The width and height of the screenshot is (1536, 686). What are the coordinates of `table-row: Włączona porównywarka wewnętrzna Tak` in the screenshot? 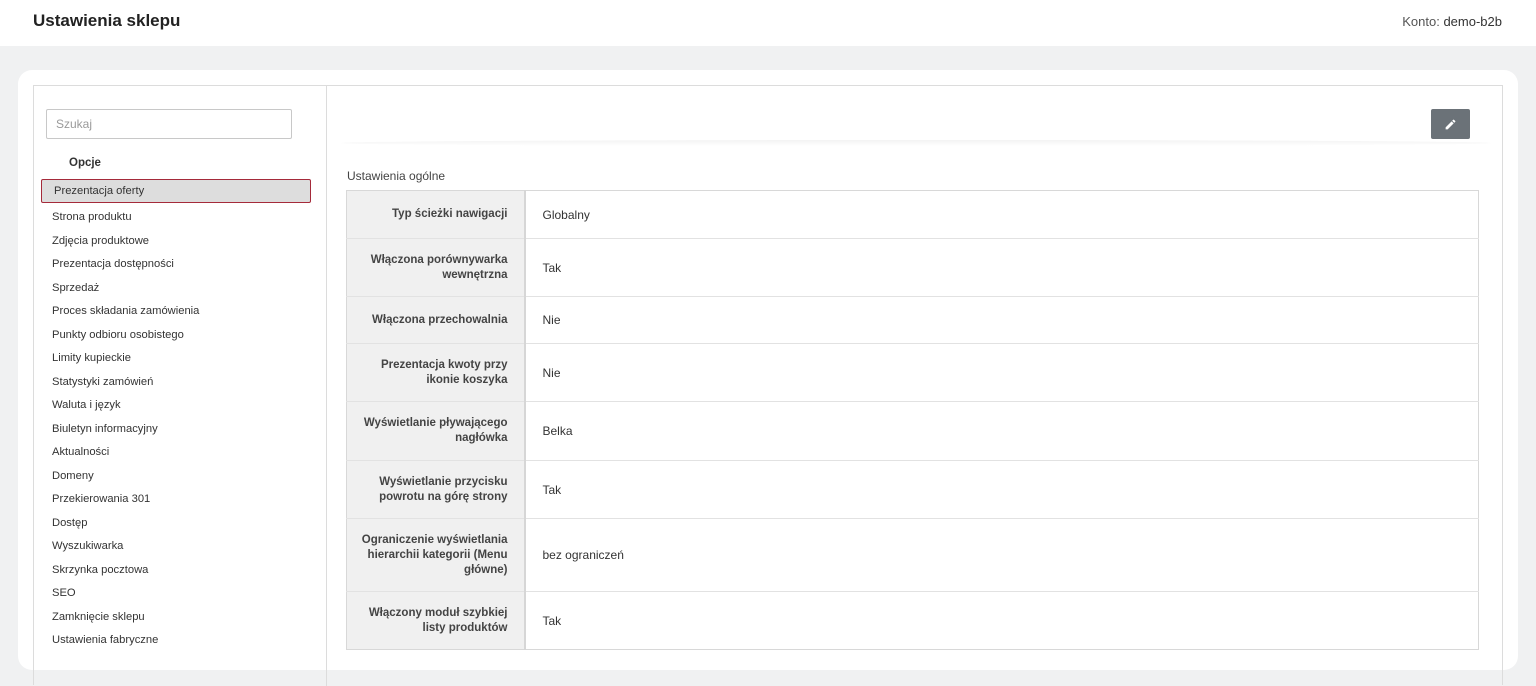 It's located at (912, 267).